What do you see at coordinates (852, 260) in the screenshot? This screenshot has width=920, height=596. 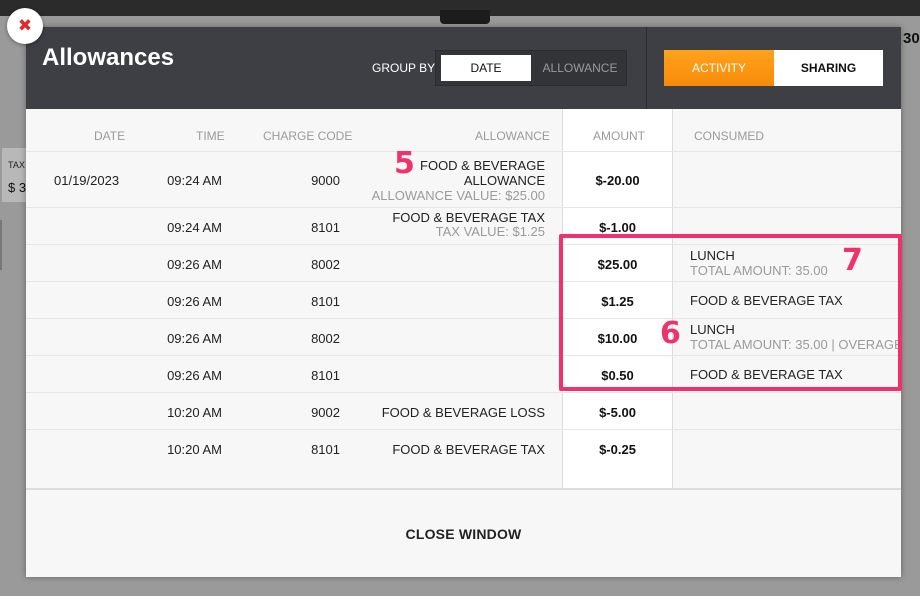 I see `annotation-marker-7: 7` at bounding box center [852, 260].